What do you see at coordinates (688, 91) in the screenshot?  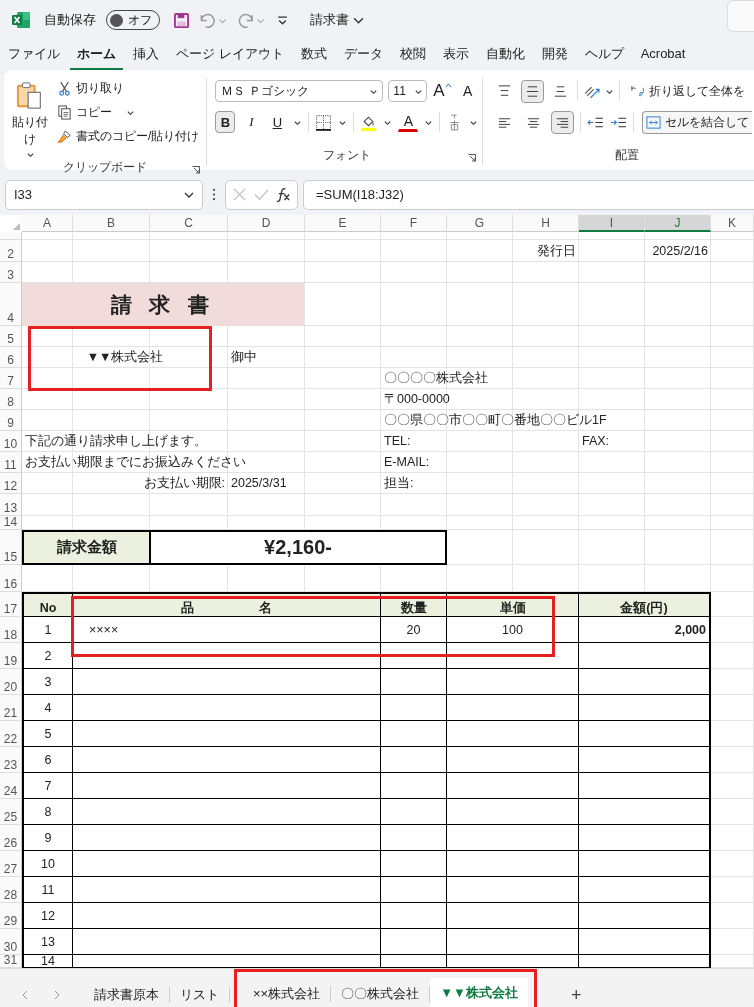 I see `wrap-text-button: 折り返して全体を` at bounding box center [688, 91].